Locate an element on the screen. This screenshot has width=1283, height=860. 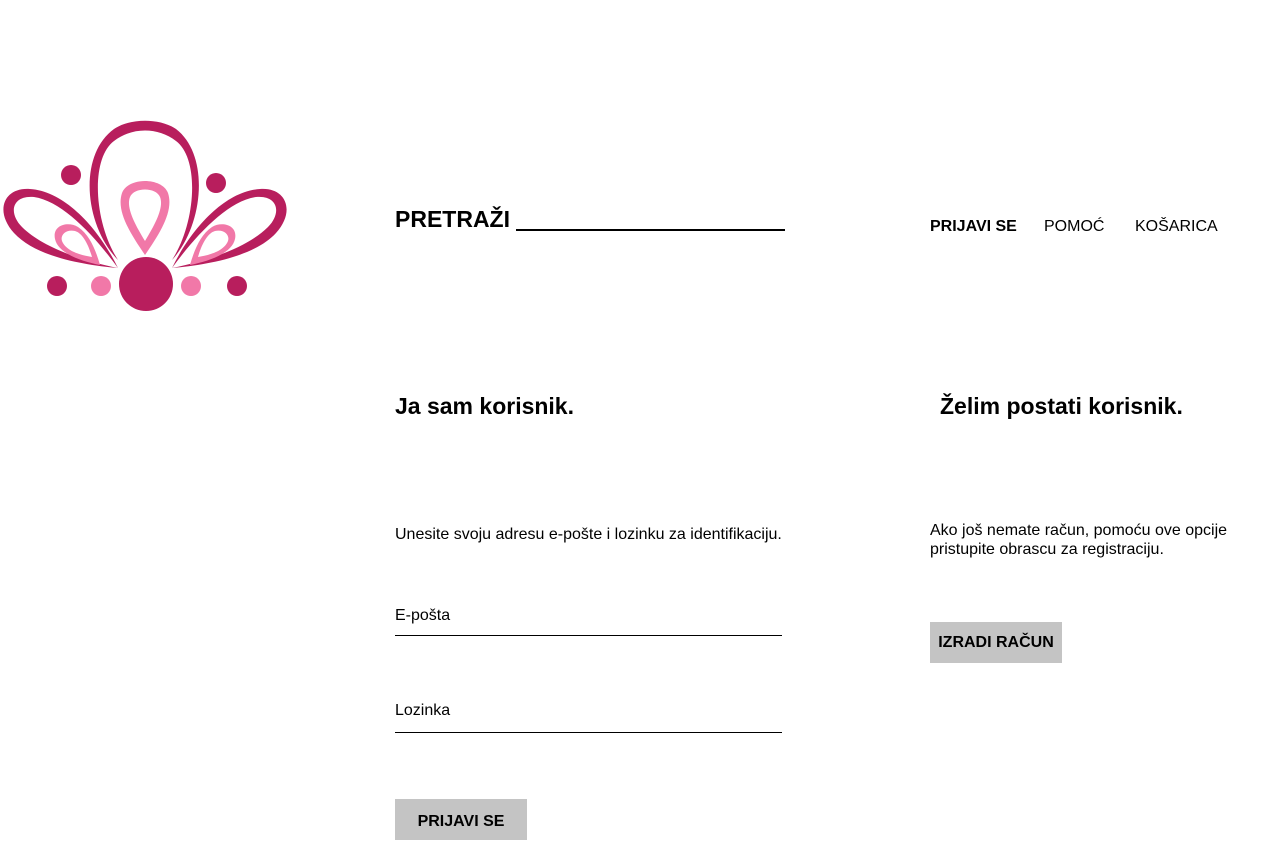
lotus-logo-icon is located at coordinates (145, 215).